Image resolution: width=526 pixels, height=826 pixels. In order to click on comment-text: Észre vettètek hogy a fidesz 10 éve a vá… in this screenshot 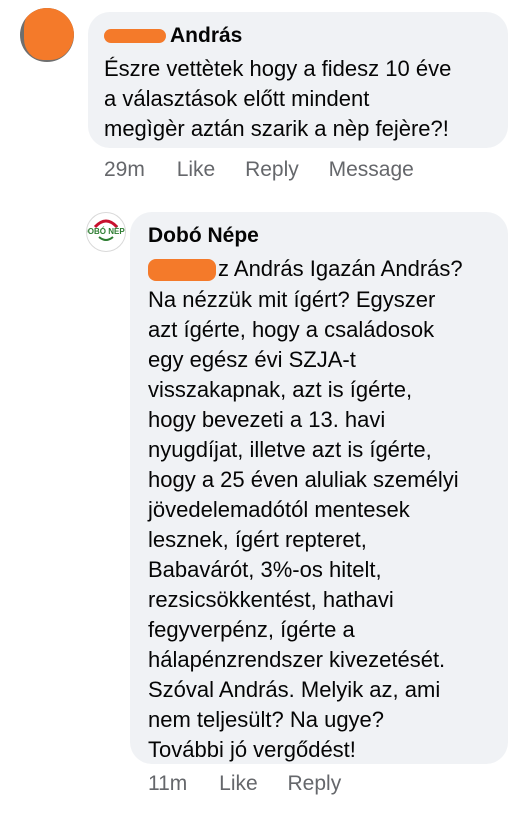, I will do `click(278, 98)`.